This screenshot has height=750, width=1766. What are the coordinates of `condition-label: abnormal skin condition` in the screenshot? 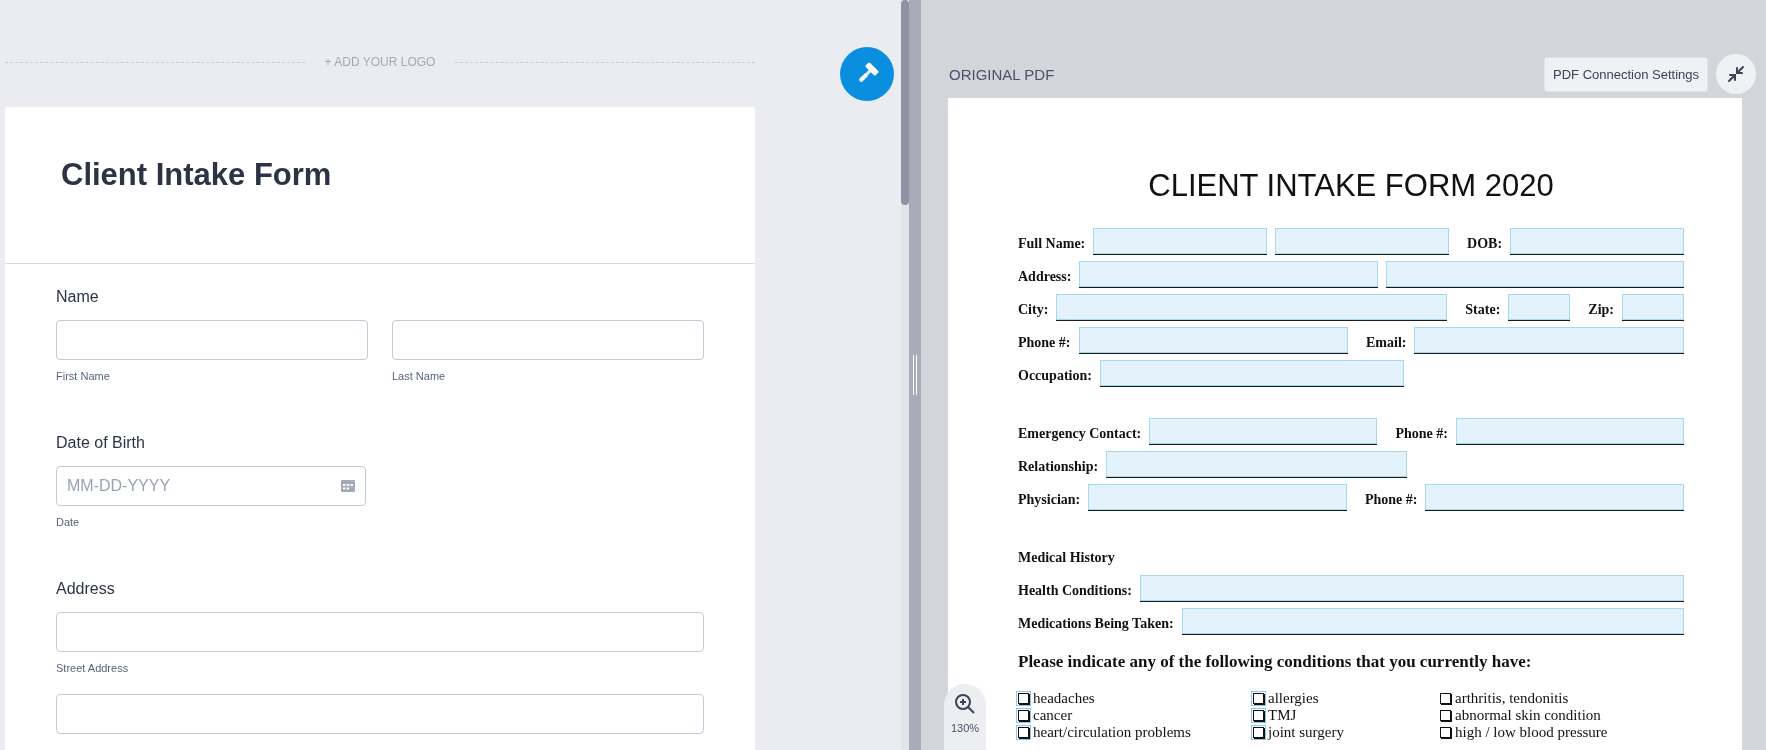 It's located at (1528, 715).